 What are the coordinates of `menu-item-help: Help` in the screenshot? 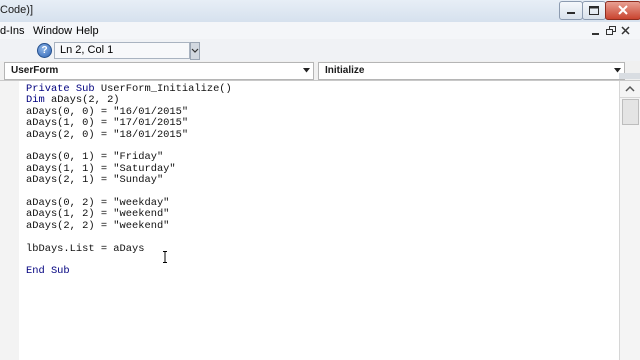 It's located at (87, 31).